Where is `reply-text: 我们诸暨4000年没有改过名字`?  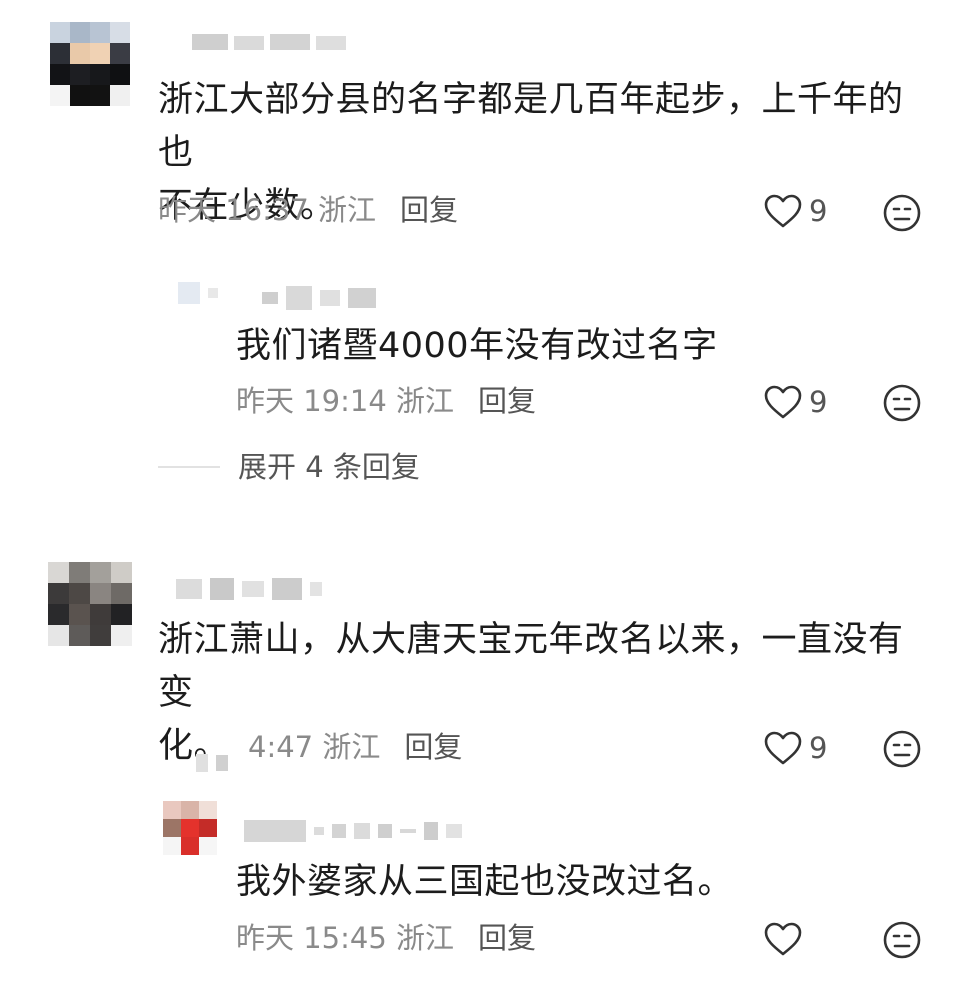
reply-text: 我们诸暨4000年没有改过名字 is located at coordinates (477, 346).